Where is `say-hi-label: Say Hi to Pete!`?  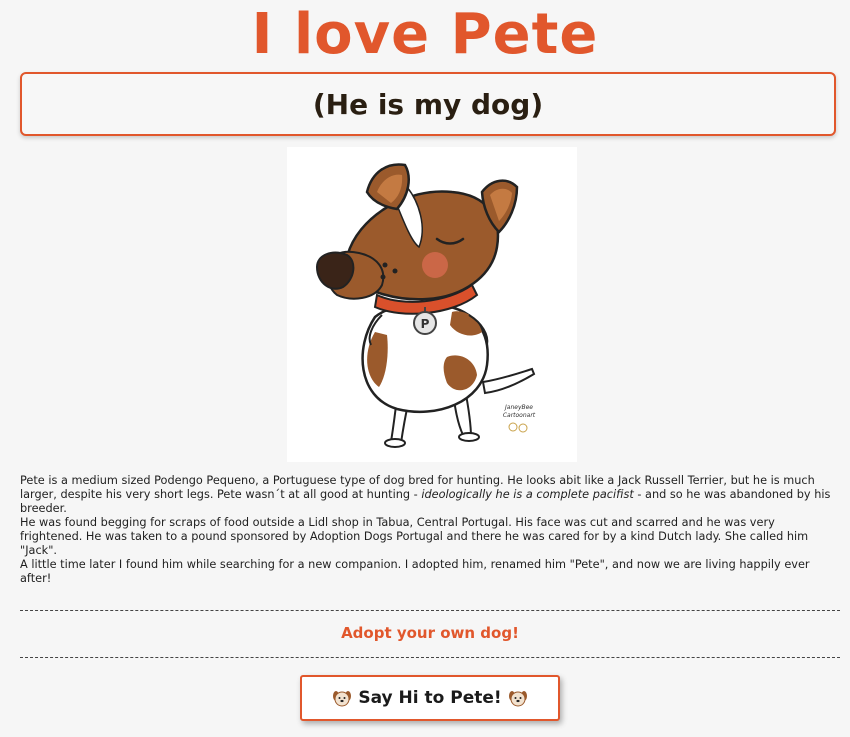 say-hi-label: Say Hi to Pete! is located at coordinates (430, 698).